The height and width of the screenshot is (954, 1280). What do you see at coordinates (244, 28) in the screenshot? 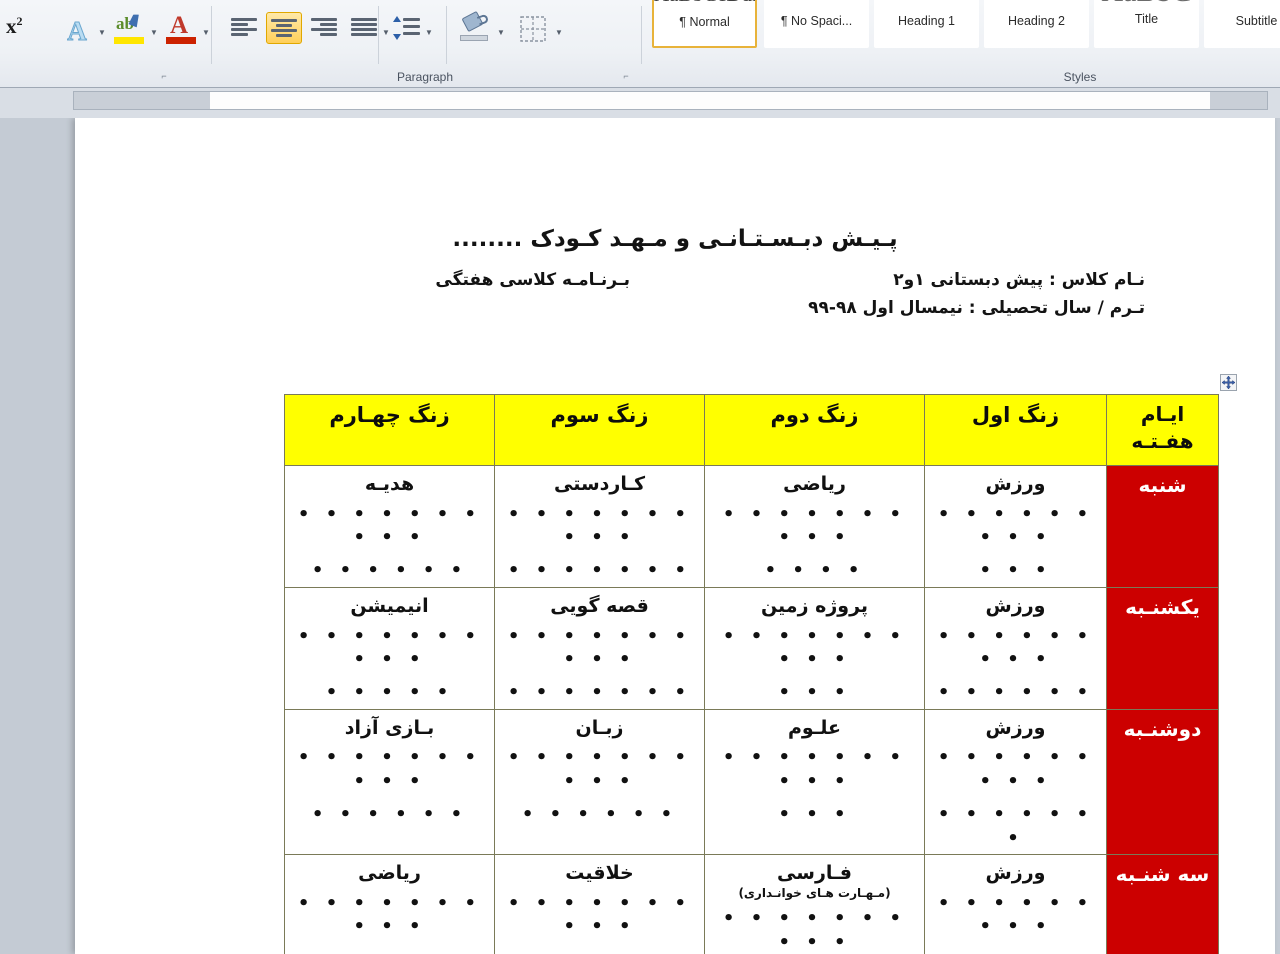
I see `align-left-button` at bounding box center [244, 28].